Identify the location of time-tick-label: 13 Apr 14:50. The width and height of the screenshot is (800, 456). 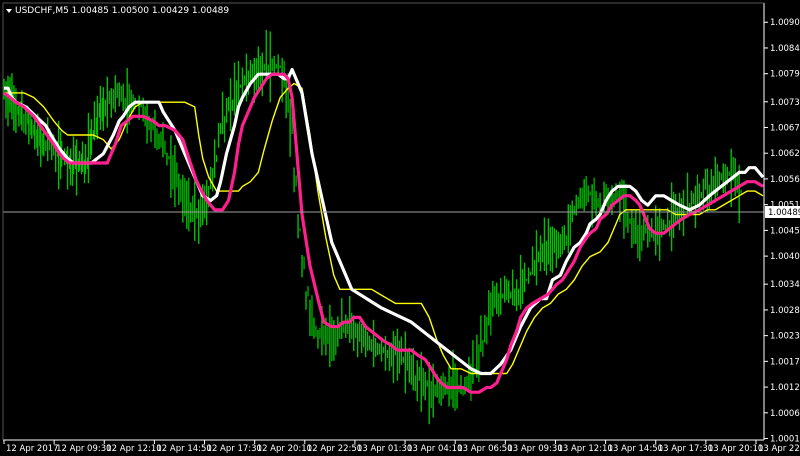
(635, 449).